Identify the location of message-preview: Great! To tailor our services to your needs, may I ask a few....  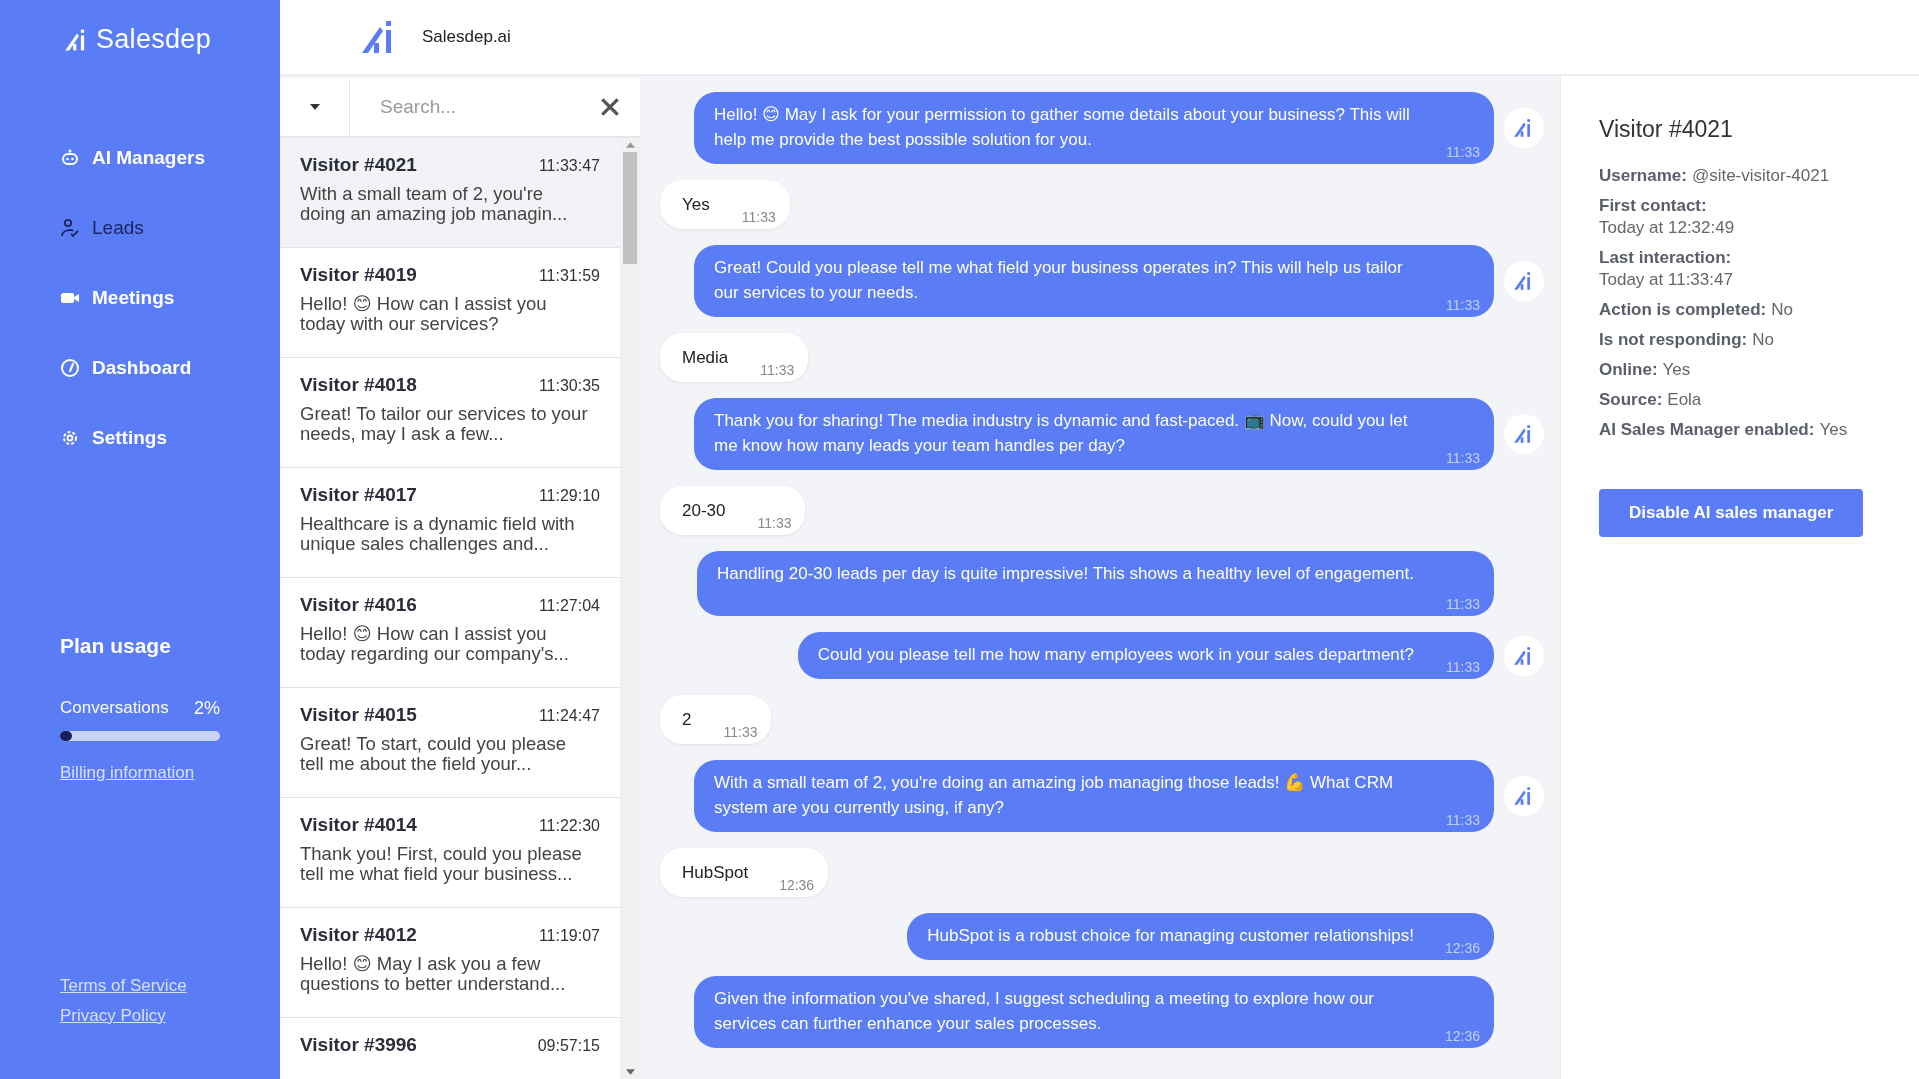
(444, 424).